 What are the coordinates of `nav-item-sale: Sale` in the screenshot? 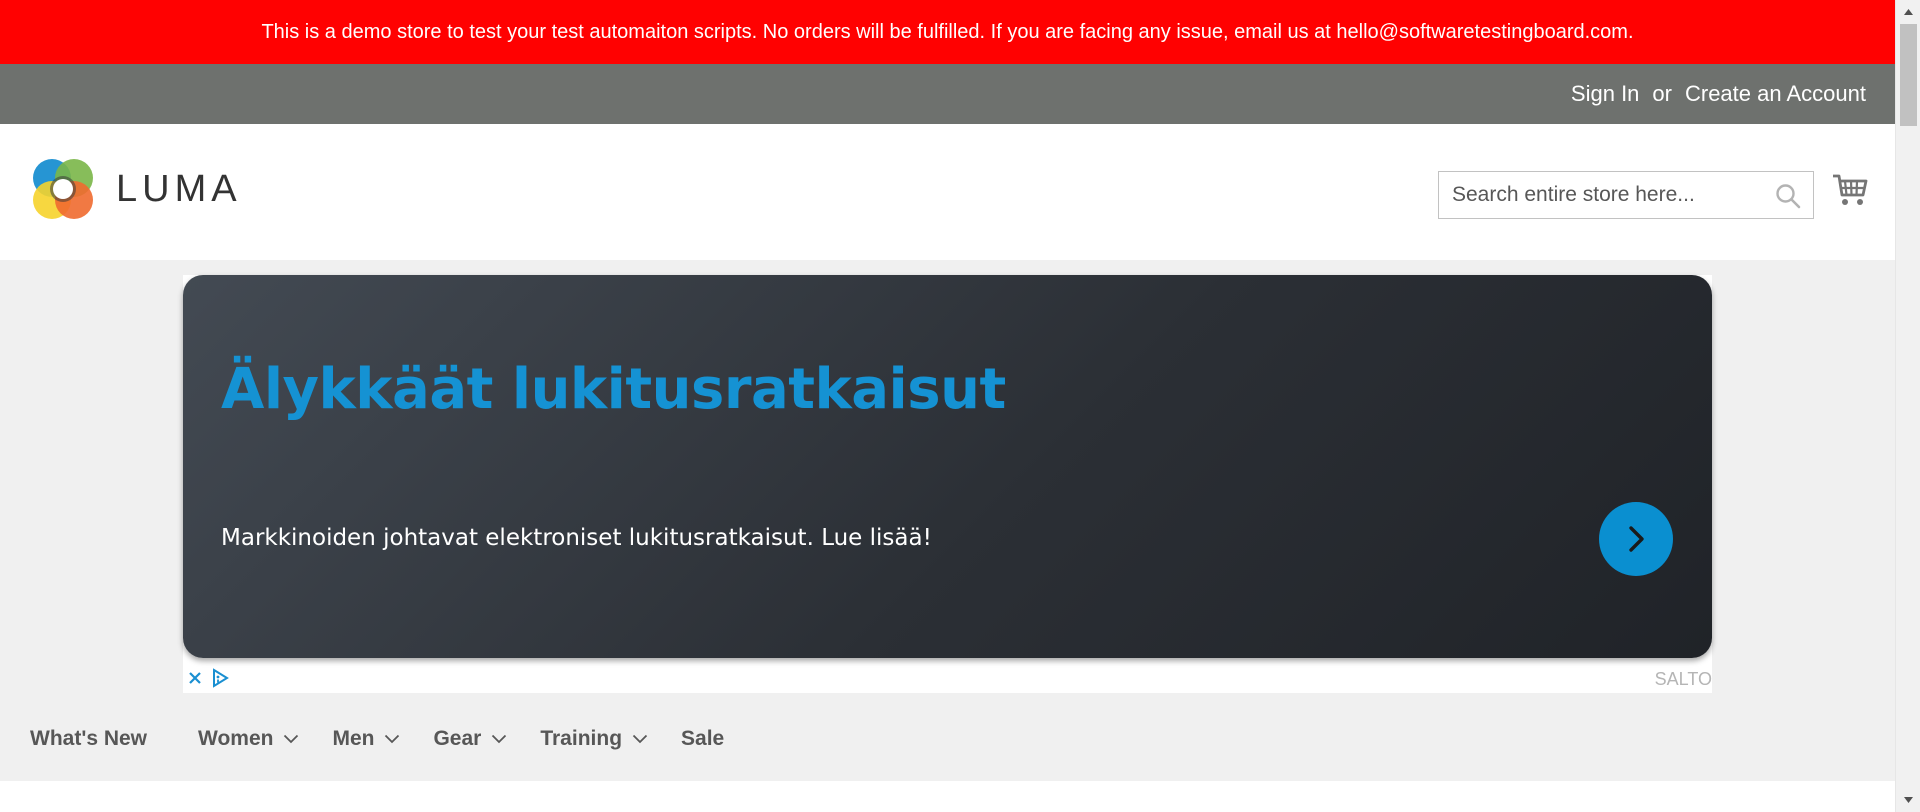 It's located at (702, 738).